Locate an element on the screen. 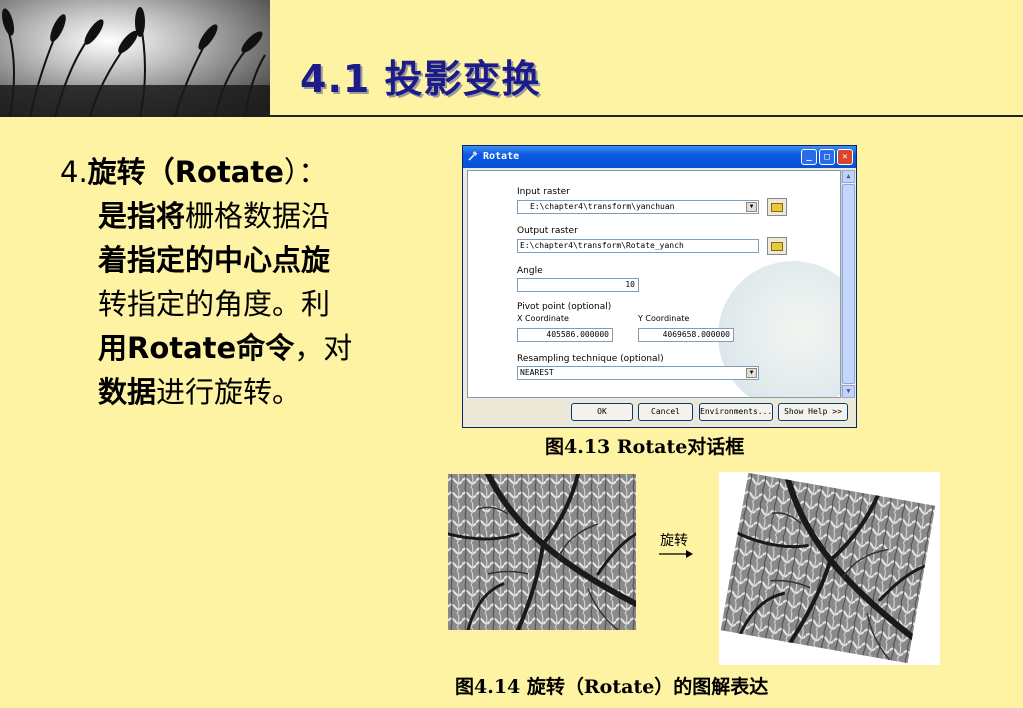  minimize-button: _ is located at coordinates (809, 157).